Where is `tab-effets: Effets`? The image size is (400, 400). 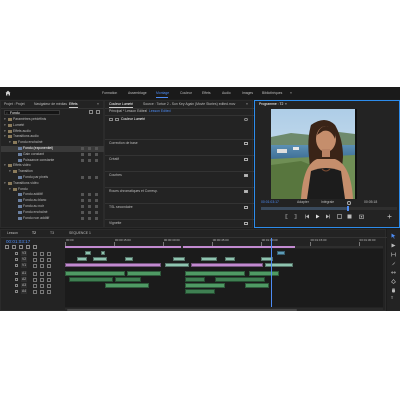 tab-effets: Effets is located at coordinates (206, 93).